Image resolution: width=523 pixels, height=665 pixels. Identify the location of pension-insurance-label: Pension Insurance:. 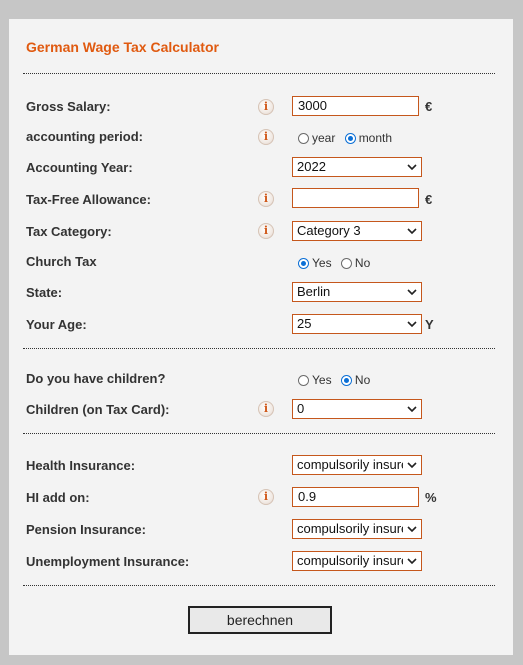
(86, 529).